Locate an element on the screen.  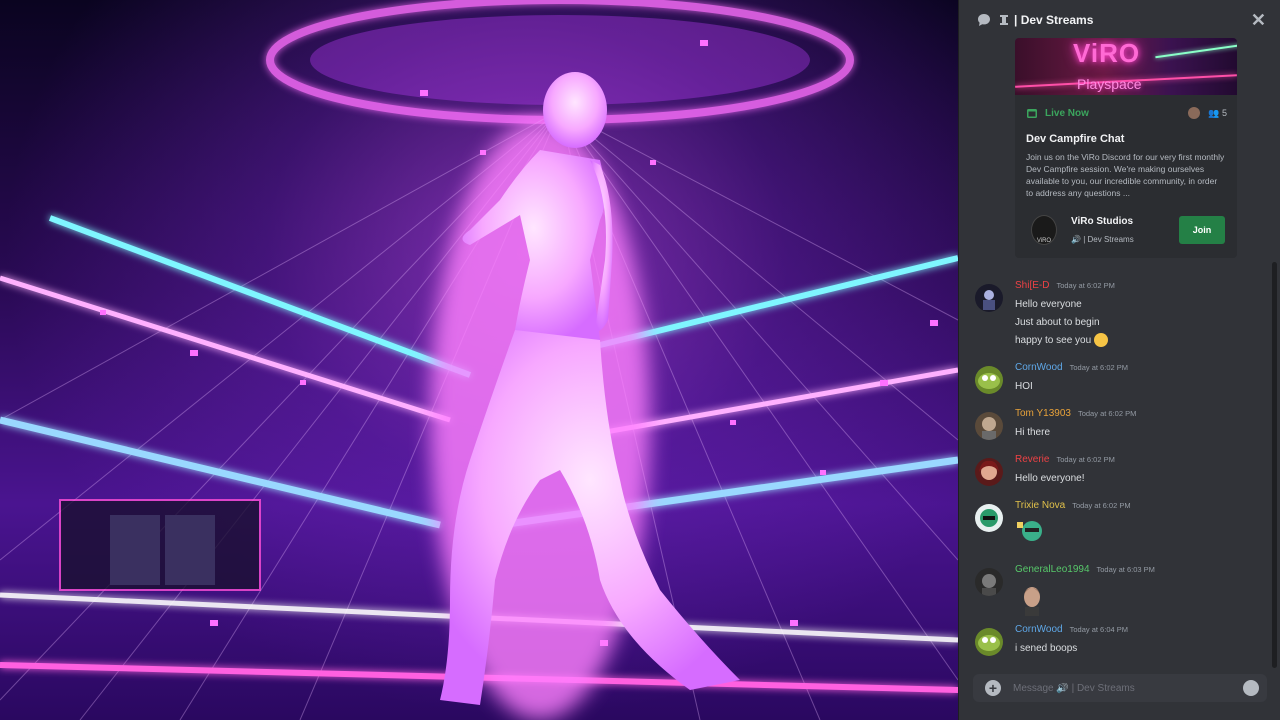
event-banner-image: ViRO Playspace is located at coordinates (1126, 66).